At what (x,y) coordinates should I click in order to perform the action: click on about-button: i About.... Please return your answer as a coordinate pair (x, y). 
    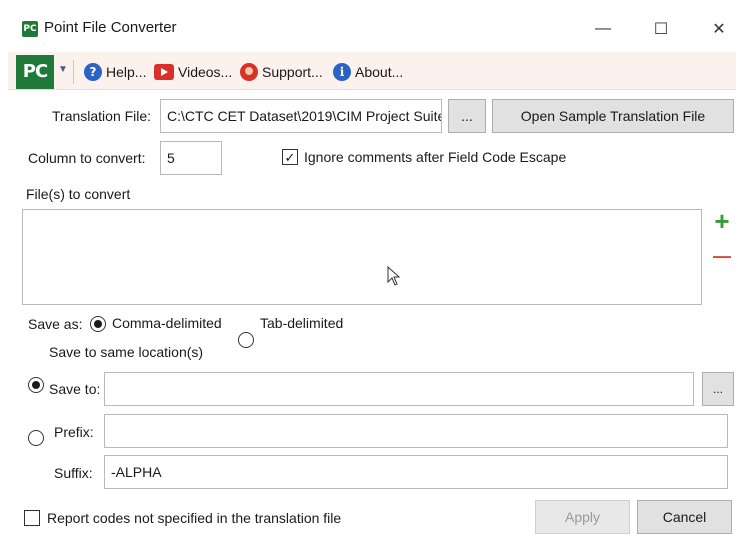
    Looking at the image, I should click on (368, 72).